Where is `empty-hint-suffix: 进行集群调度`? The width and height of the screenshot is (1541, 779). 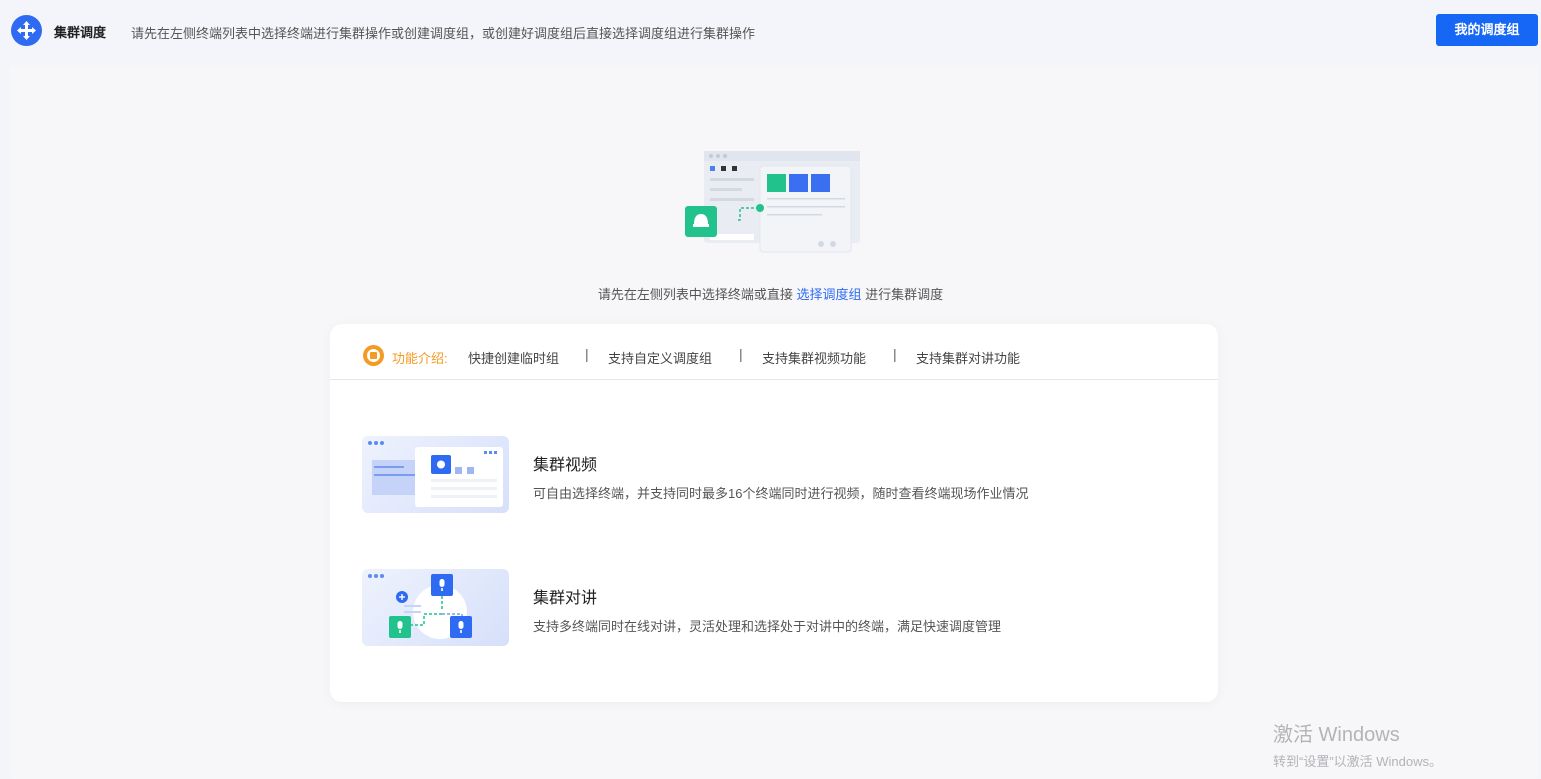 empty-hint-suffix: 进行集群调度 is located at coordinates (904, 294).